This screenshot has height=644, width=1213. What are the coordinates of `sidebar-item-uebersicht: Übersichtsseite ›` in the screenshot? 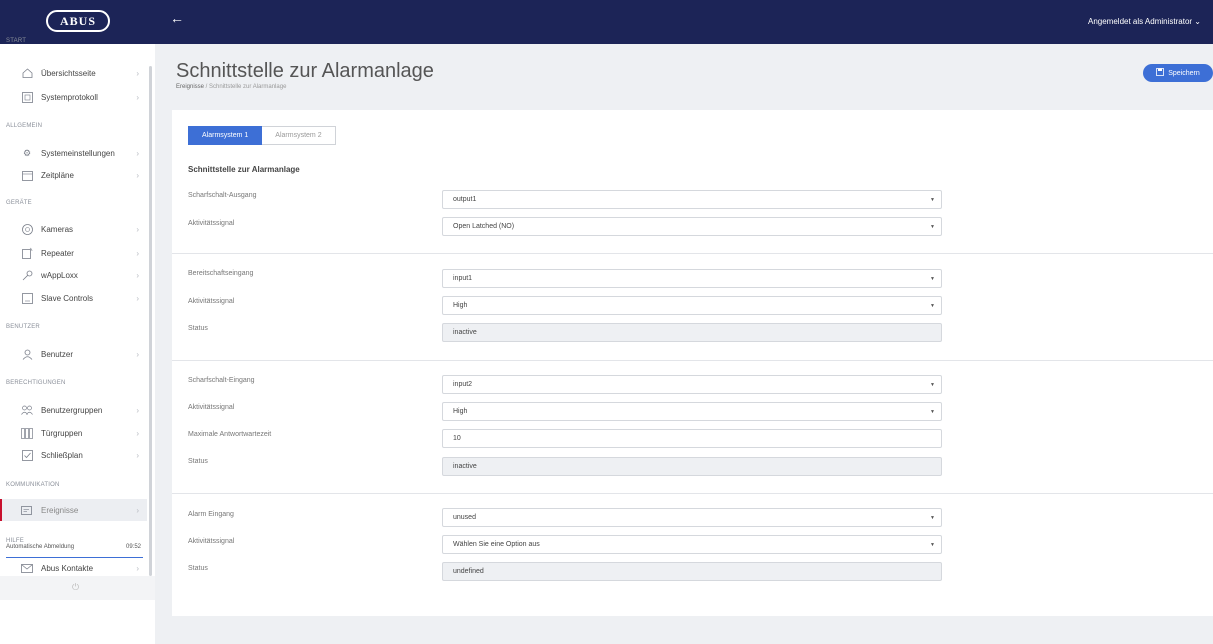 It's located at (73, 73).